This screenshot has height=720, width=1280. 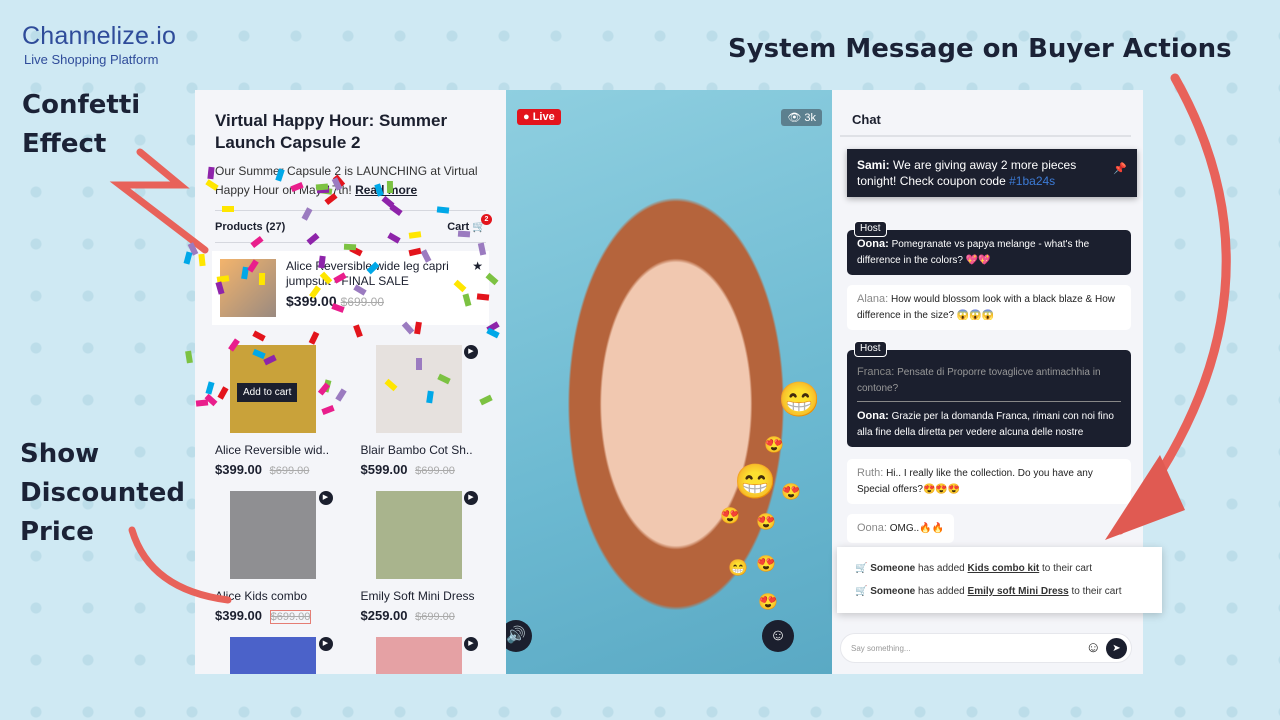 I want to click on callout-system-message: System Message on Buyer Actions, so click(x=980, y=49).